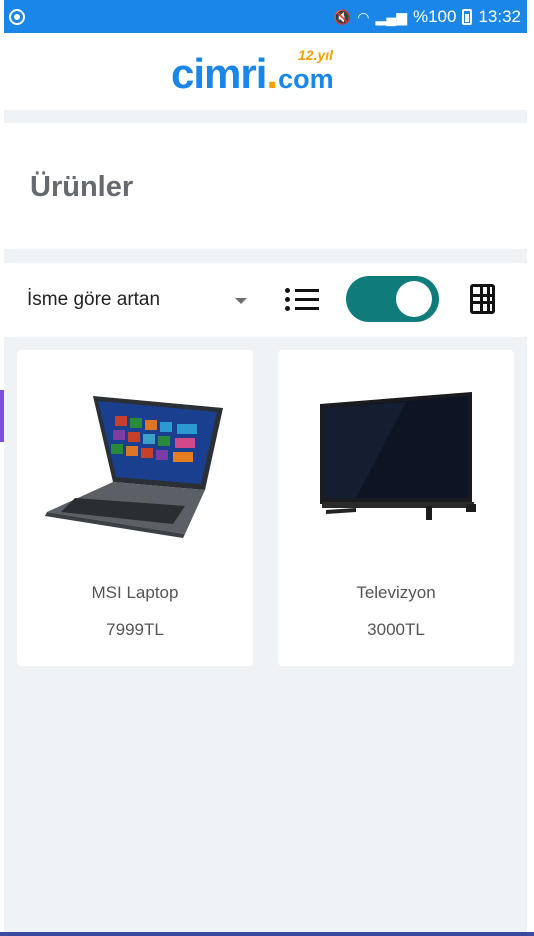 The height and width of the screenshot is (936, 534). I want to click on wifi-icon: ◠, so click(363, 17).